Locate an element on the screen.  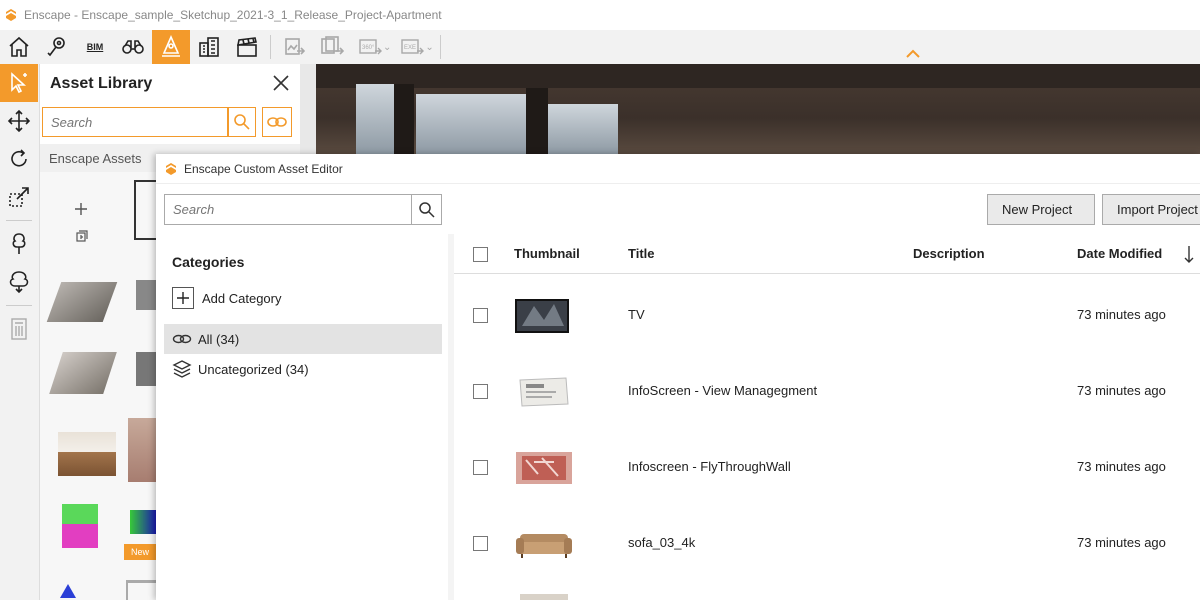
vegetation-scatter-button is located at coordinates (19, 282).